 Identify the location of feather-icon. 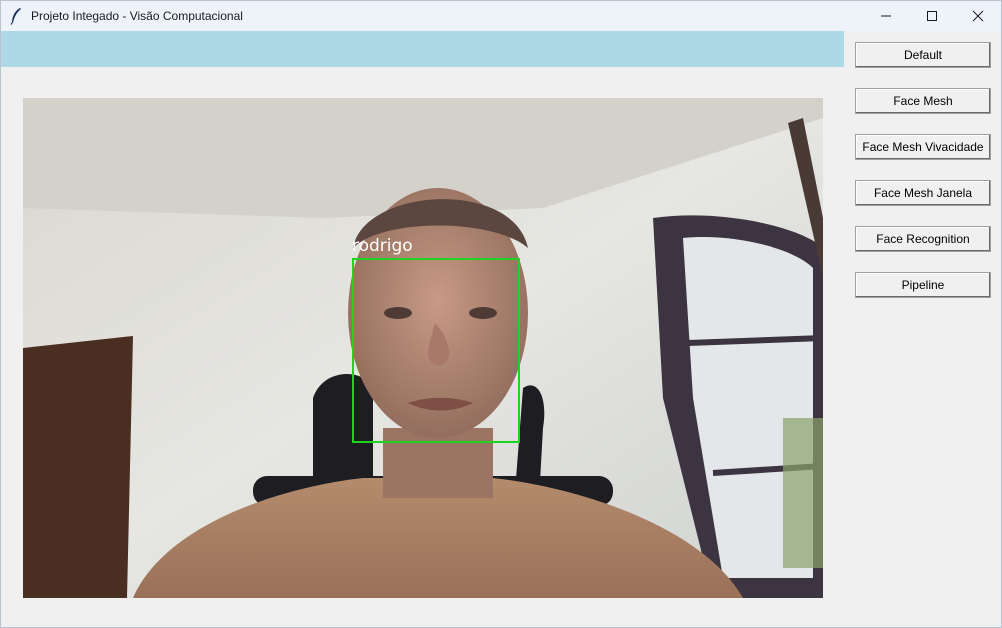
(16, 16).